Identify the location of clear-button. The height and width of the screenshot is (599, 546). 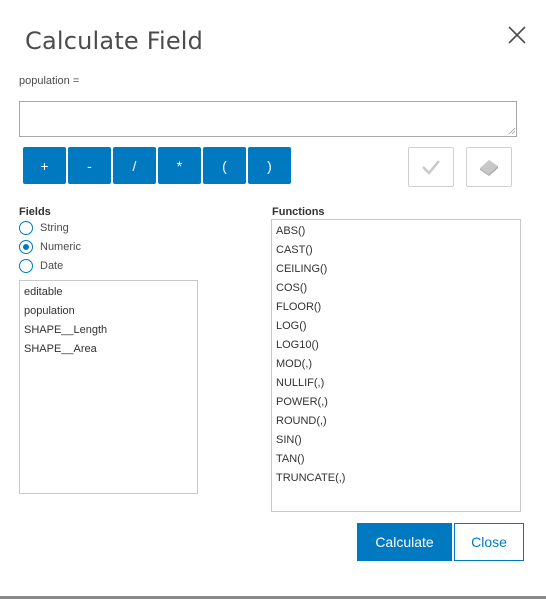
(489, 167).